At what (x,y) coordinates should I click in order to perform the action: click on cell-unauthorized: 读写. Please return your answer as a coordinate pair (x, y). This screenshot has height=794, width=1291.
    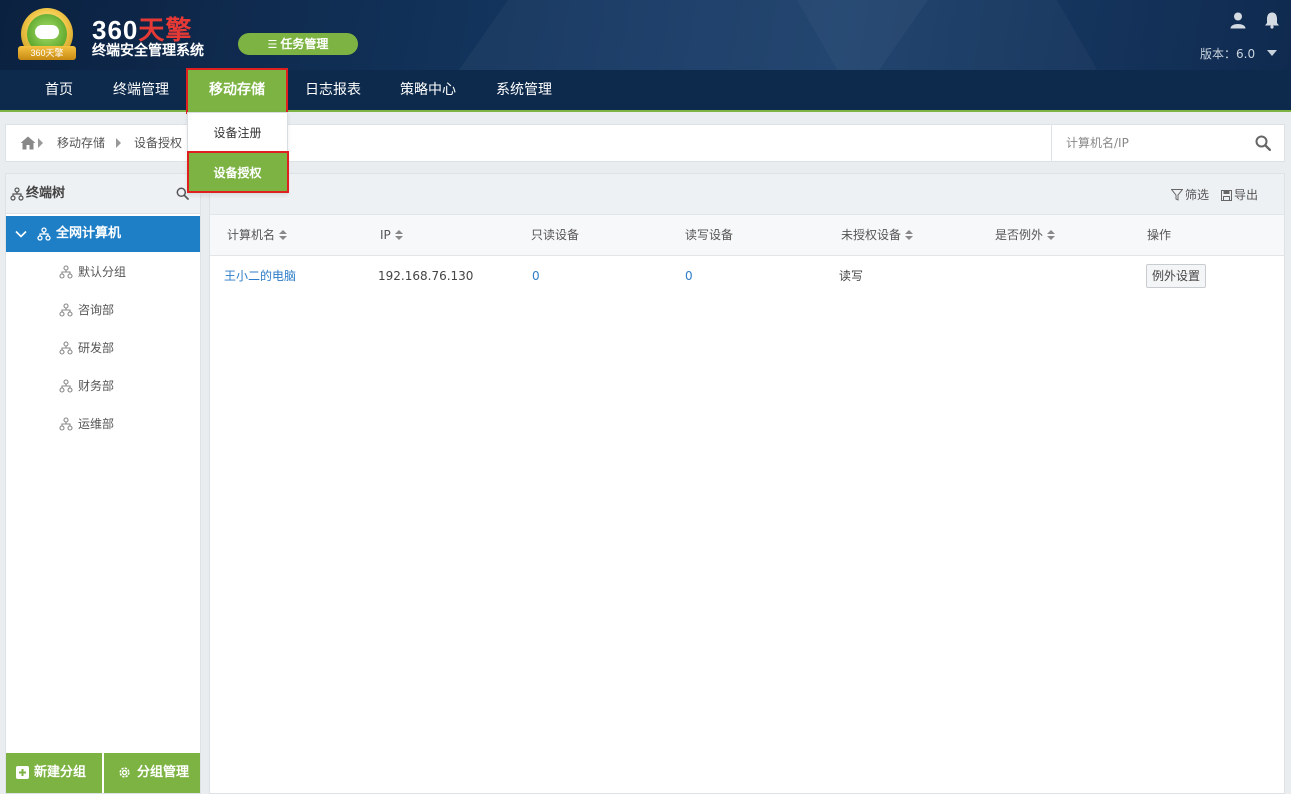
    Looking at the image, I should click on (851, 276).